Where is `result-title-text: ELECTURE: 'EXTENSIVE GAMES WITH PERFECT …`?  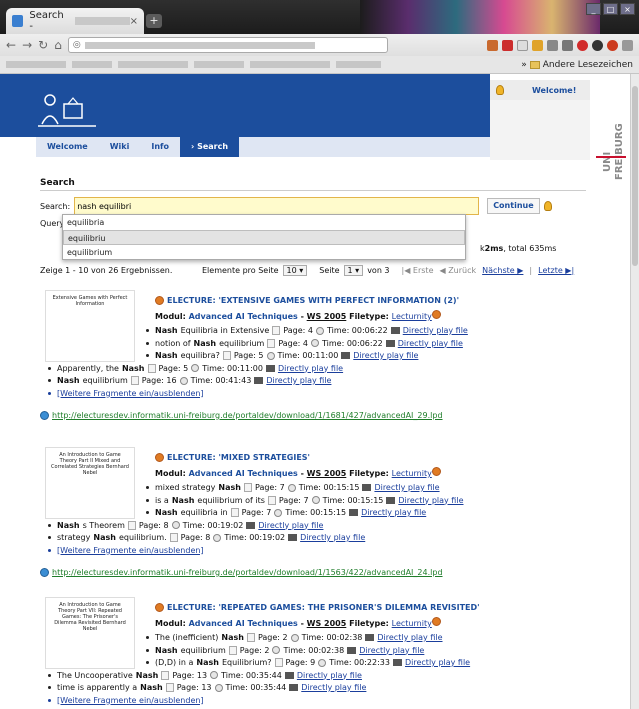 result-title-text: ELECTURE: 'EXTENSIVE GAMES WITH PERFECT … is located at coordinates (313, 300).